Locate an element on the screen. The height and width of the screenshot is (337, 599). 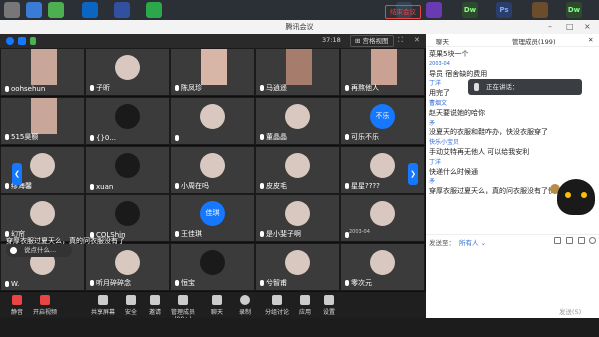
participant-name: 是小斐子啊 is located at coordinates (280, 234).